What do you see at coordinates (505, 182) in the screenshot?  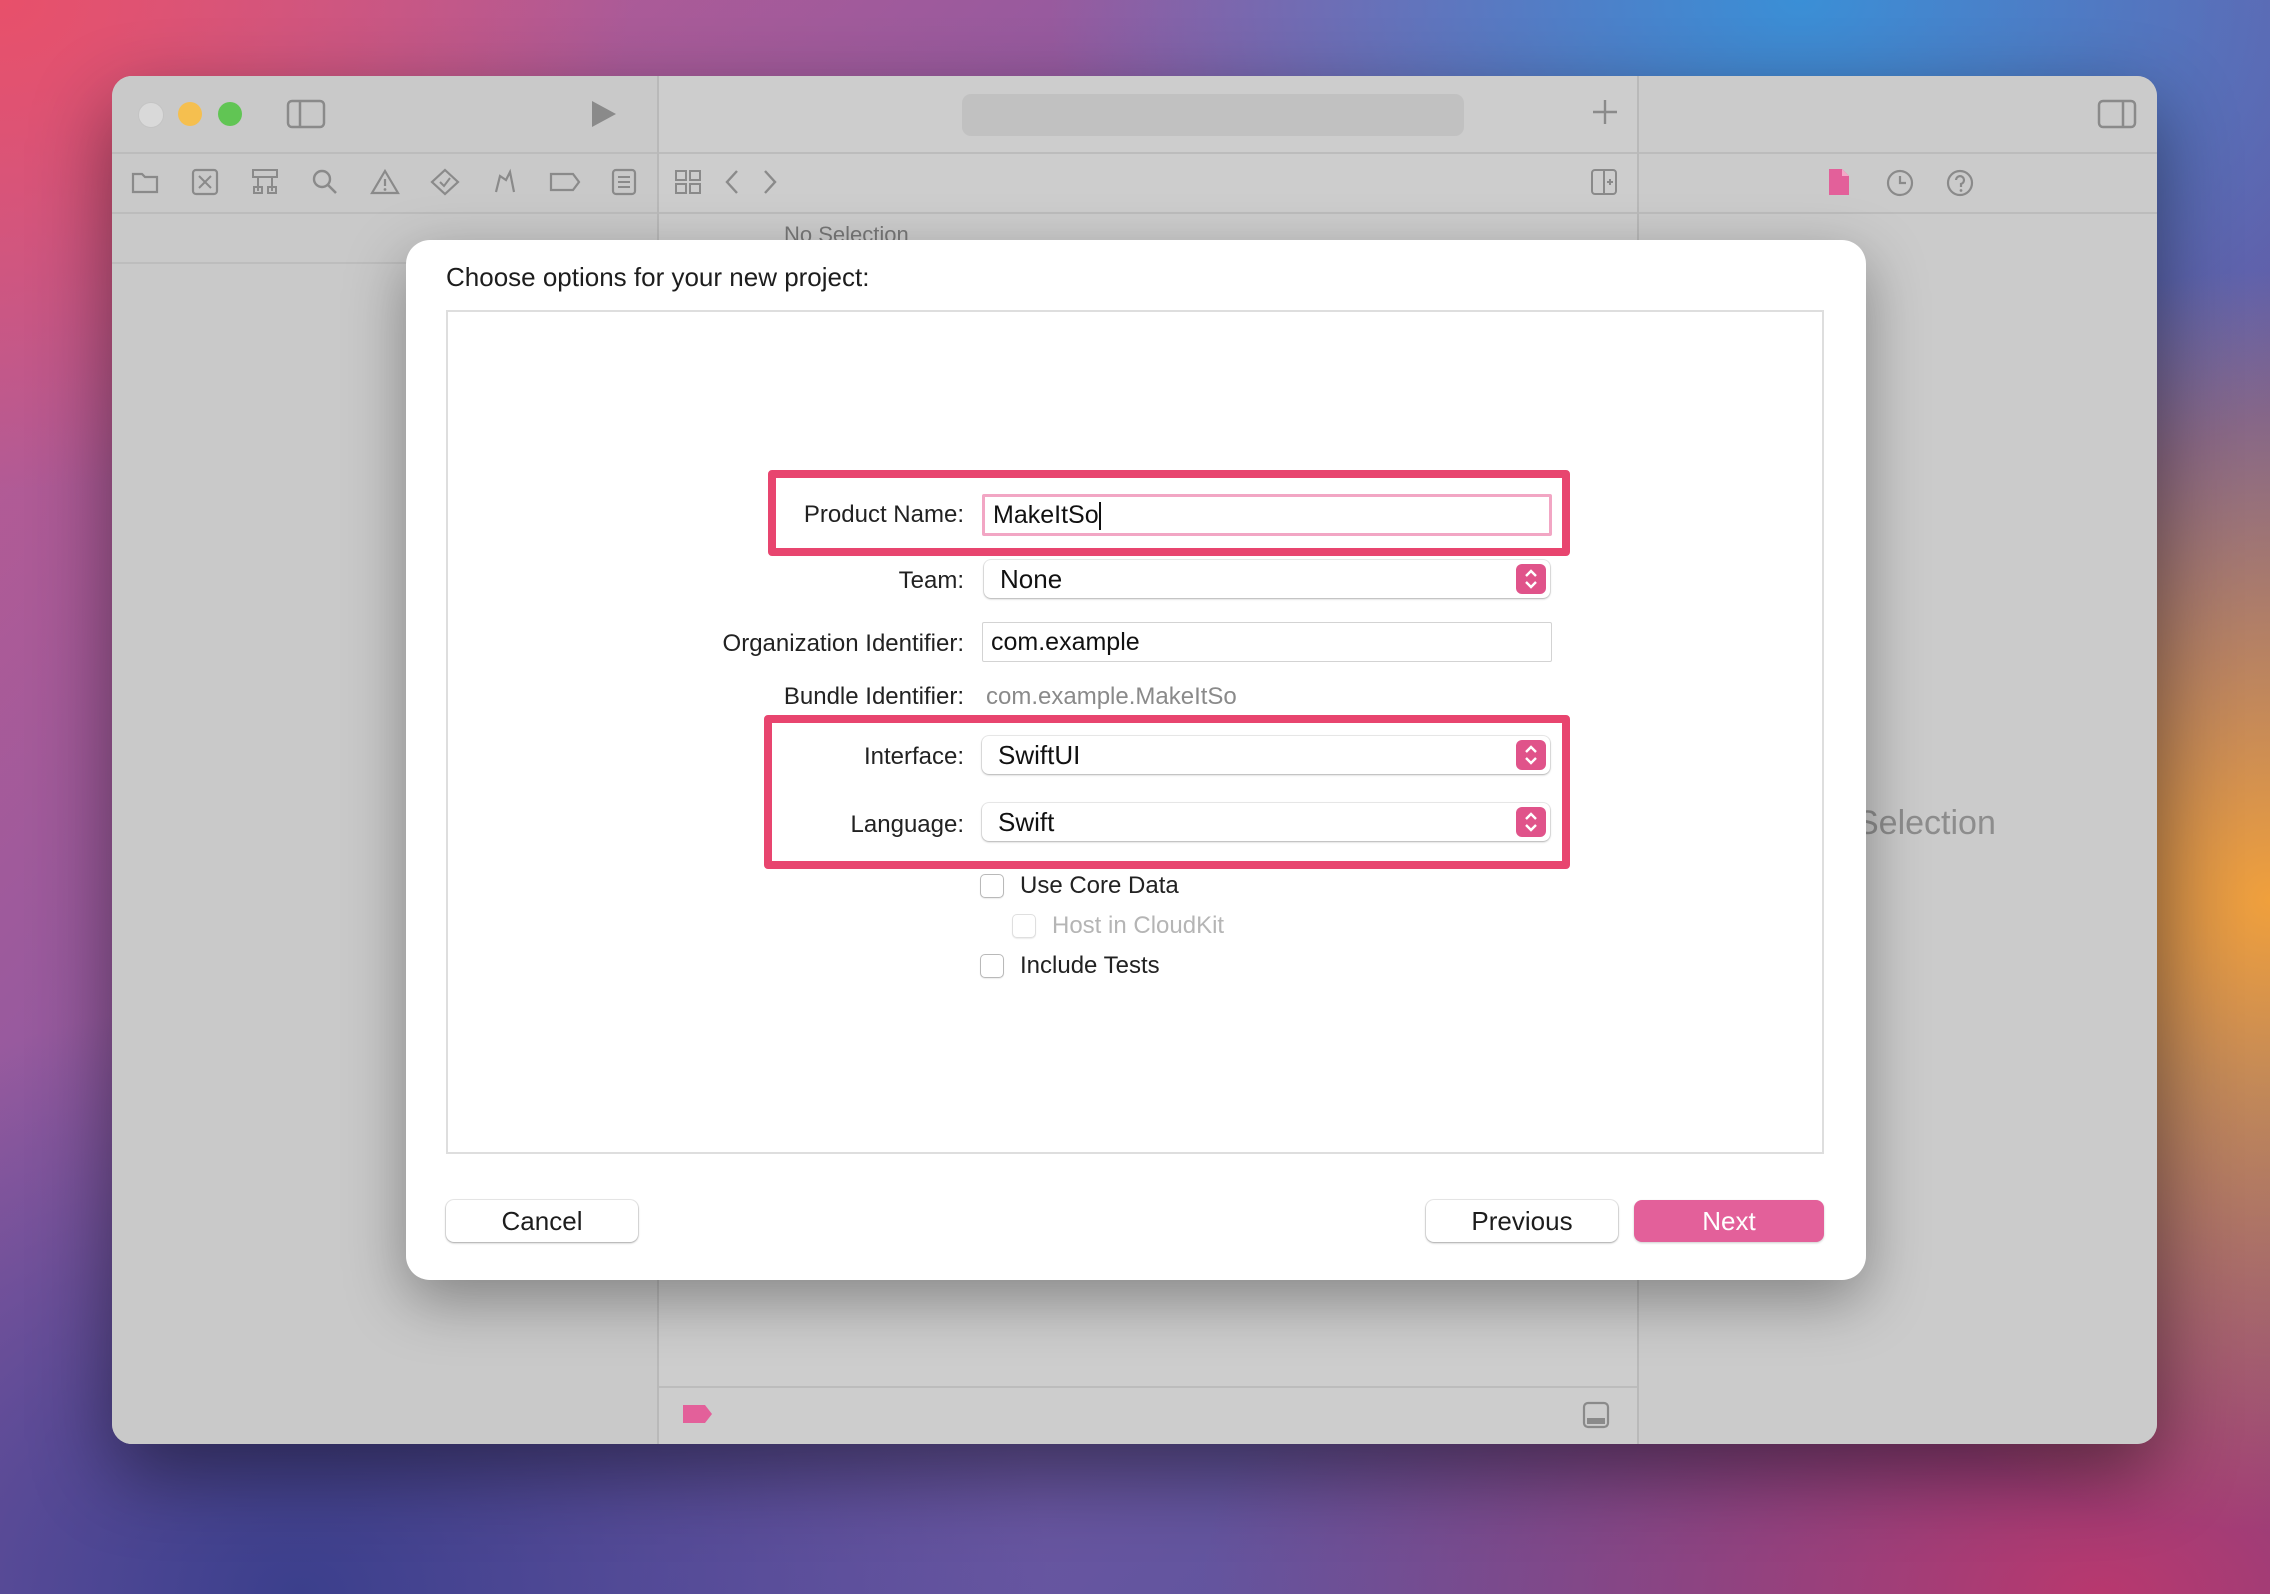 I see `debug-navigator-icon` at bounding box center [505, 182].